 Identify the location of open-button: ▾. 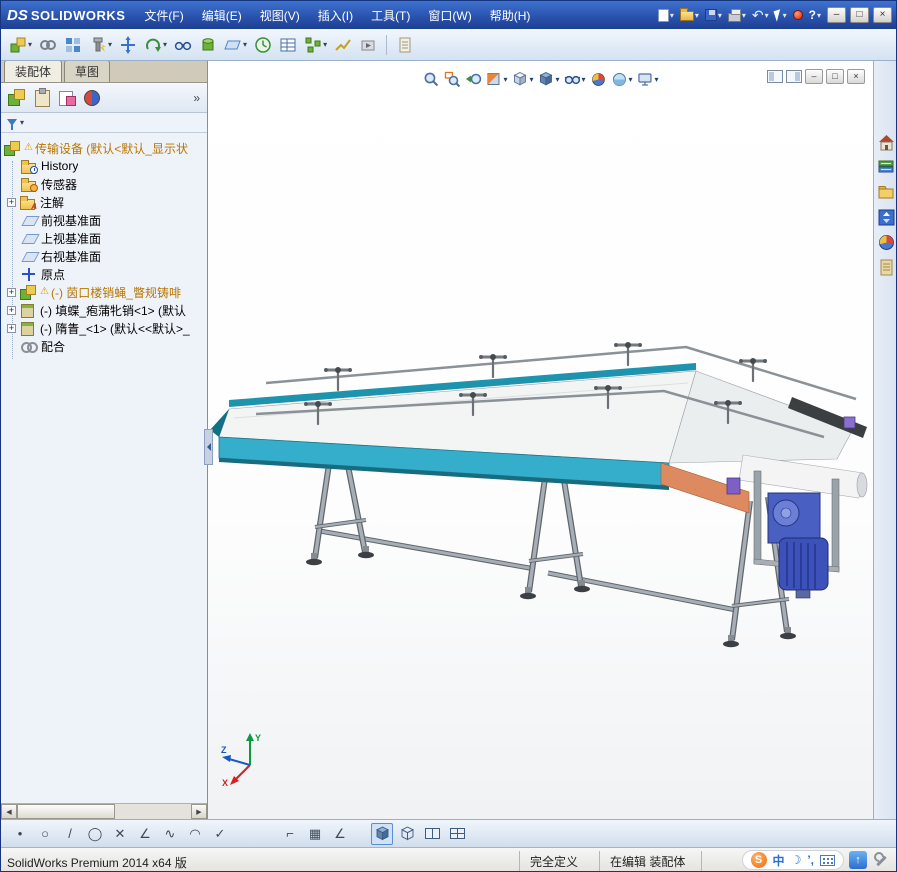
(689, 15).